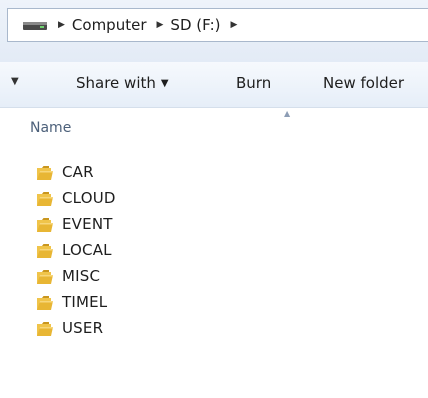  What do you see at coordinates (214, 303) in the screenshot?
I see `file-list-item: TIMEL` at bounding box center [214, 303].